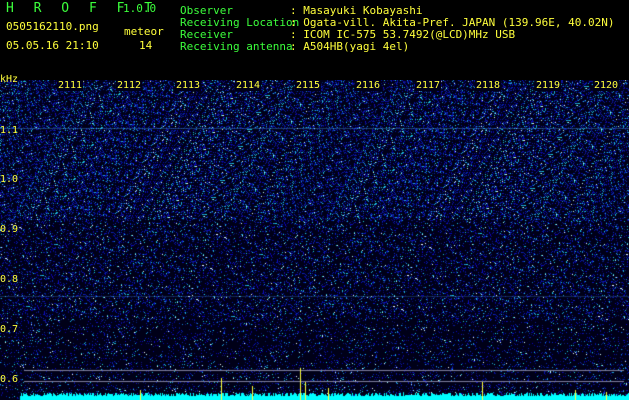 The image size is (629, 400). Describe the element at coordinates (9, 329) in the screenshot. I see `y-tick-label: 0.7` at that location.